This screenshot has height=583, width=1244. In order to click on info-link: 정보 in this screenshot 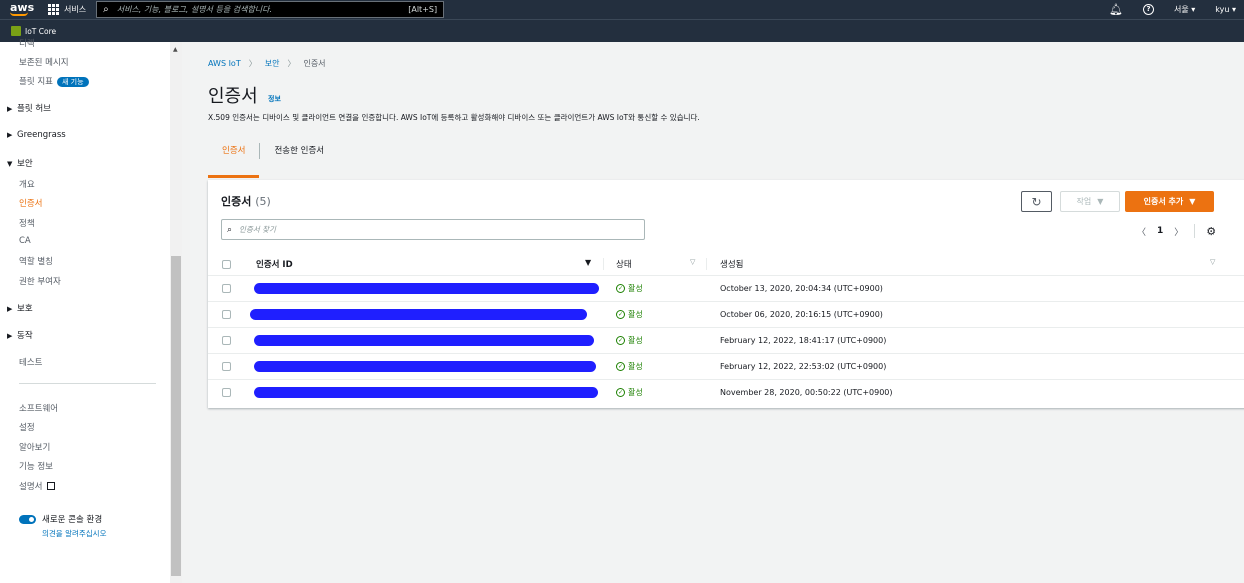, I will do `click(274, 99)`.